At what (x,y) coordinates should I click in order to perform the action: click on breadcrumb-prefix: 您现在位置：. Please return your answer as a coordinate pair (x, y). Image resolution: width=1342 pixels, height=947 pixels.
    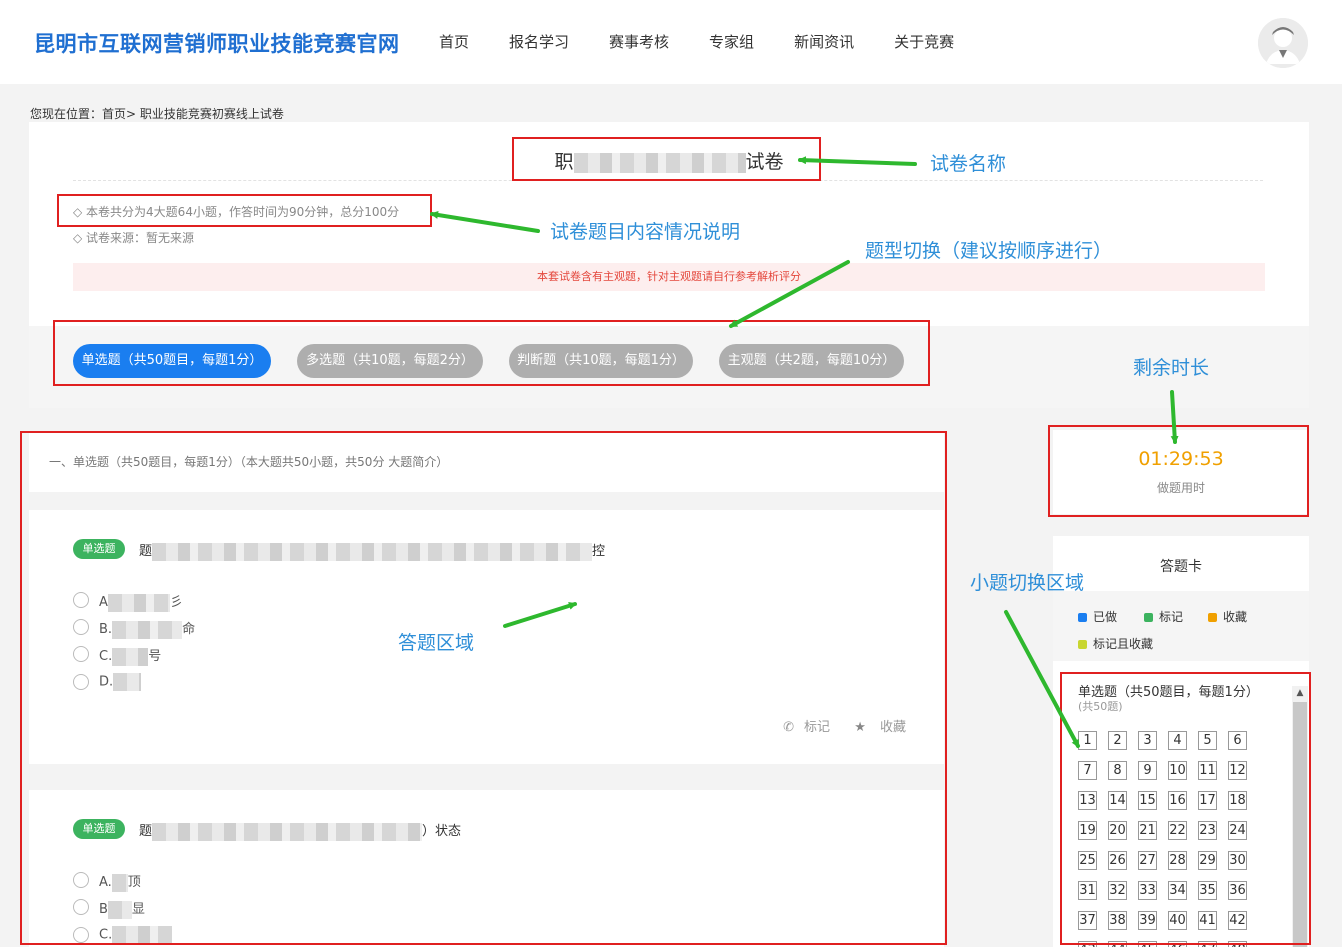
    Looking at the image, I should click on (66, 114).